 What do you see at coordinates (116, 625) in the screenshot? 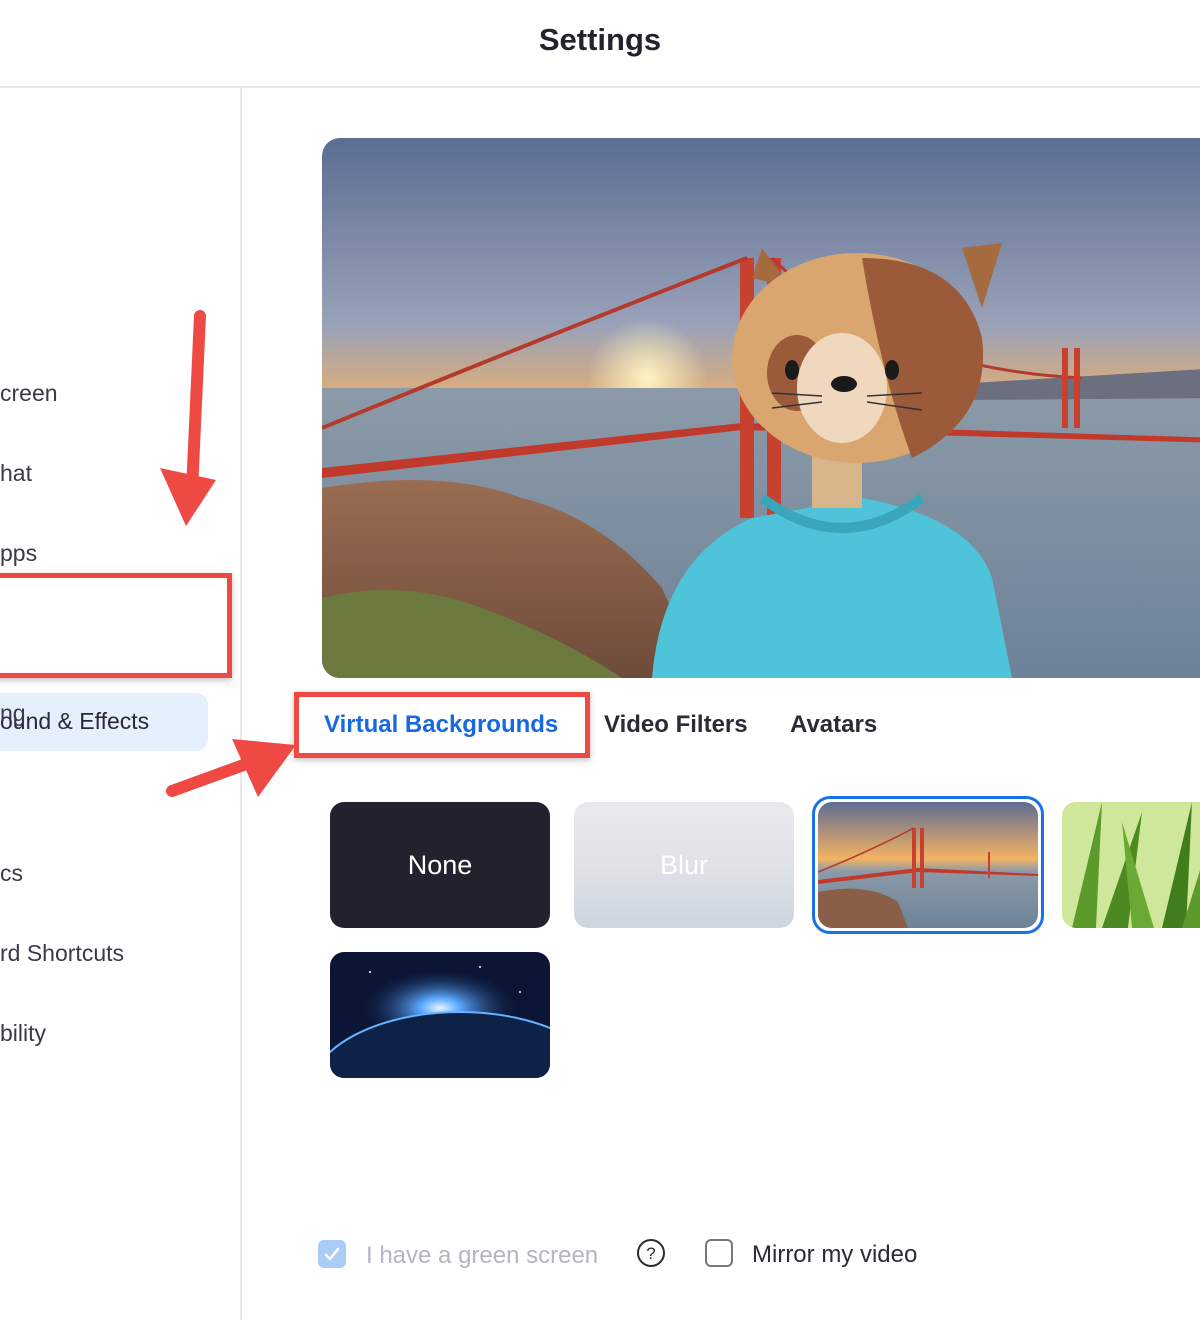
I see `highlight-box-sidebar` at bounding box center [116, 625].